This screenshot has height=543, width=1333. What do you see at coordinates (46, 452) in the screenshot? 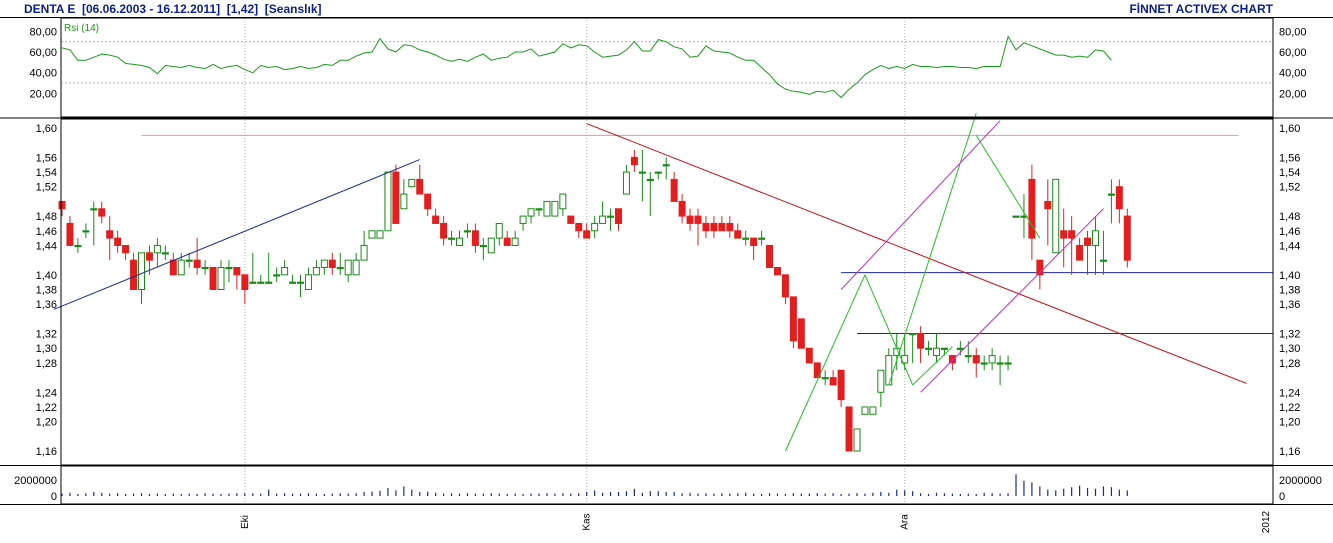
I see `price-y-tick-left: 1,16` at bounding box center [46, 452].